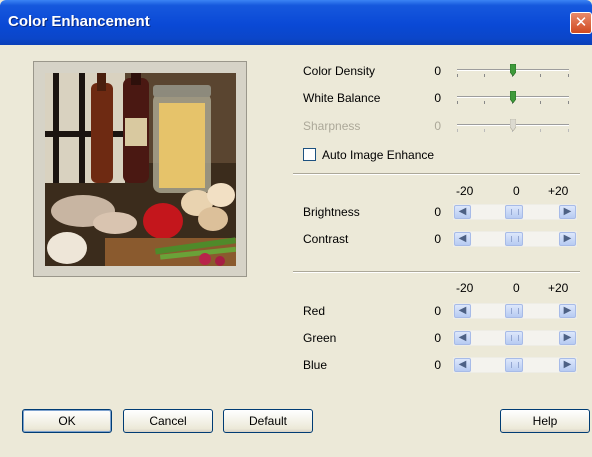 The image size is (592, 457). What do you see at coordinates (437, 239) in the screenshot?
I see `contrast-value: 0` at bounding box center [437, 239].